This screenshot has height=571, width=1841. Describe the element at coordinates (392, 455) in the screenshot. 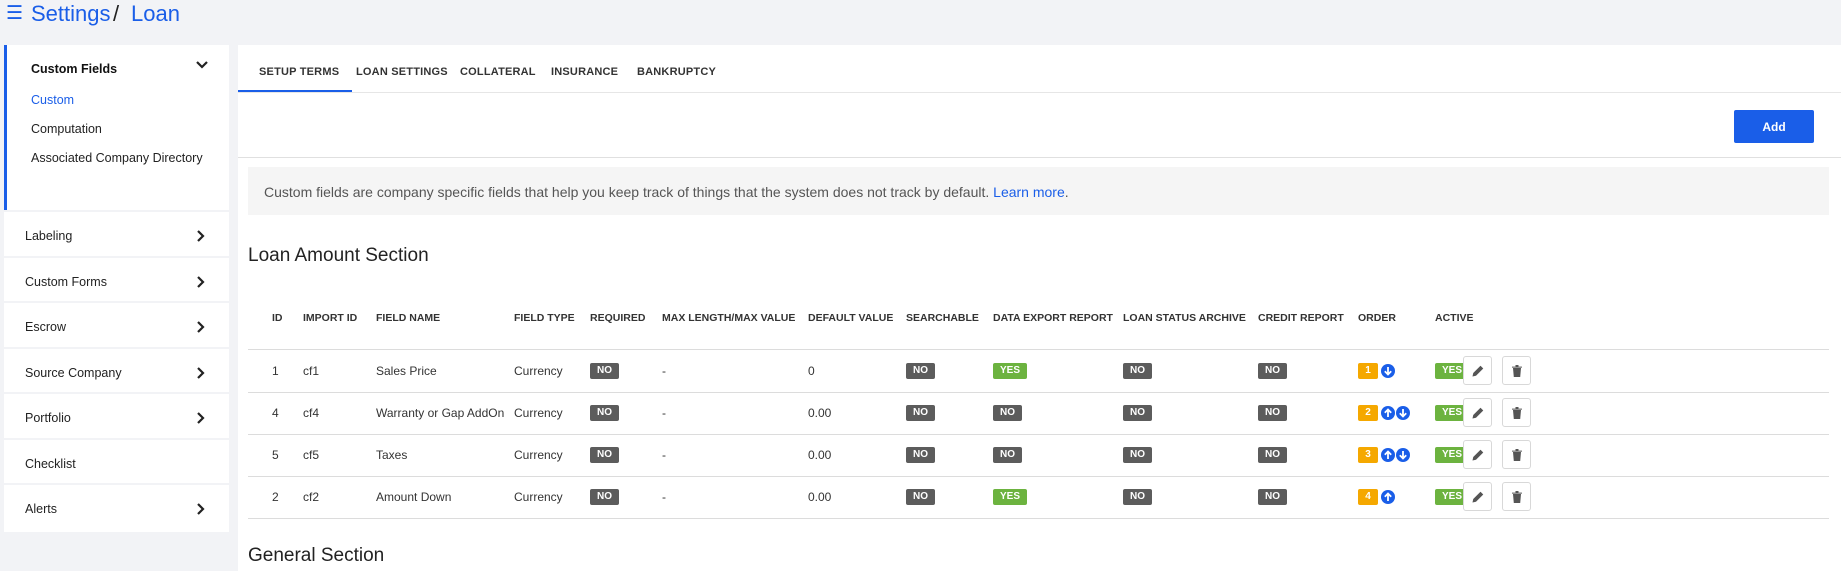

I see `cell-field-name: Taxes` at that location.